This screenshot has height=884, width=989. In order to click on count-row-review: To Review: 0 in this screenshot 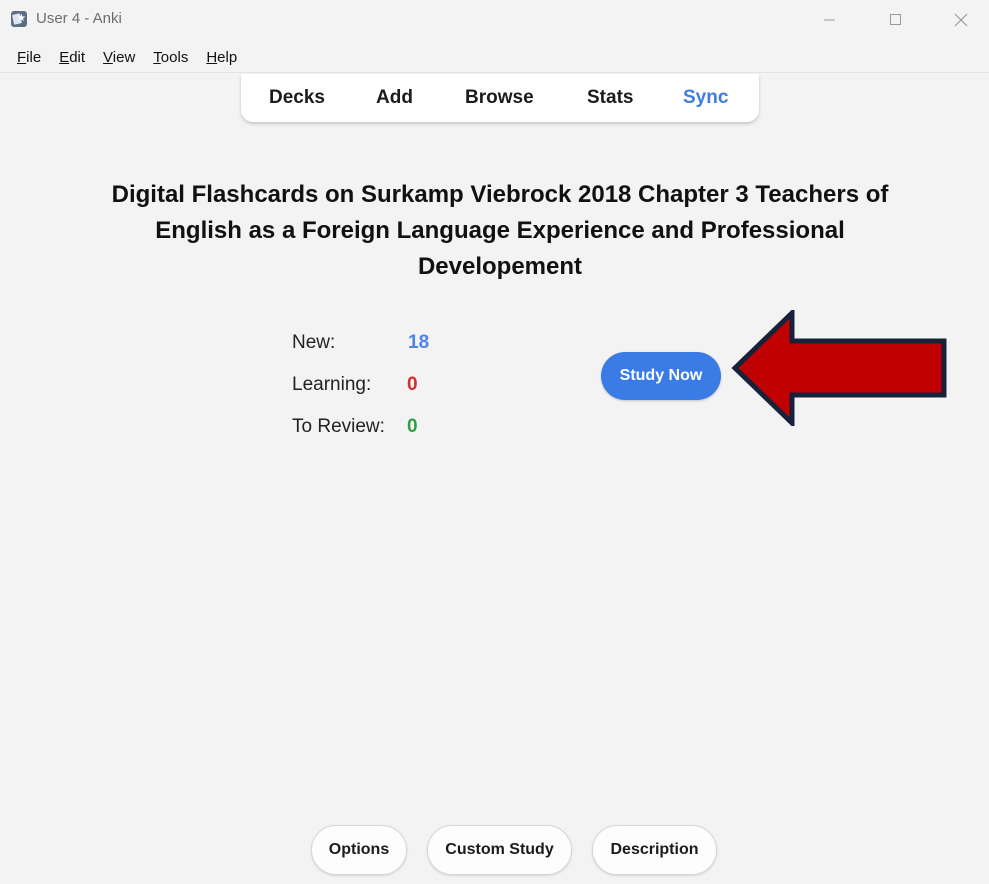, I will do `click(355, 427)`.